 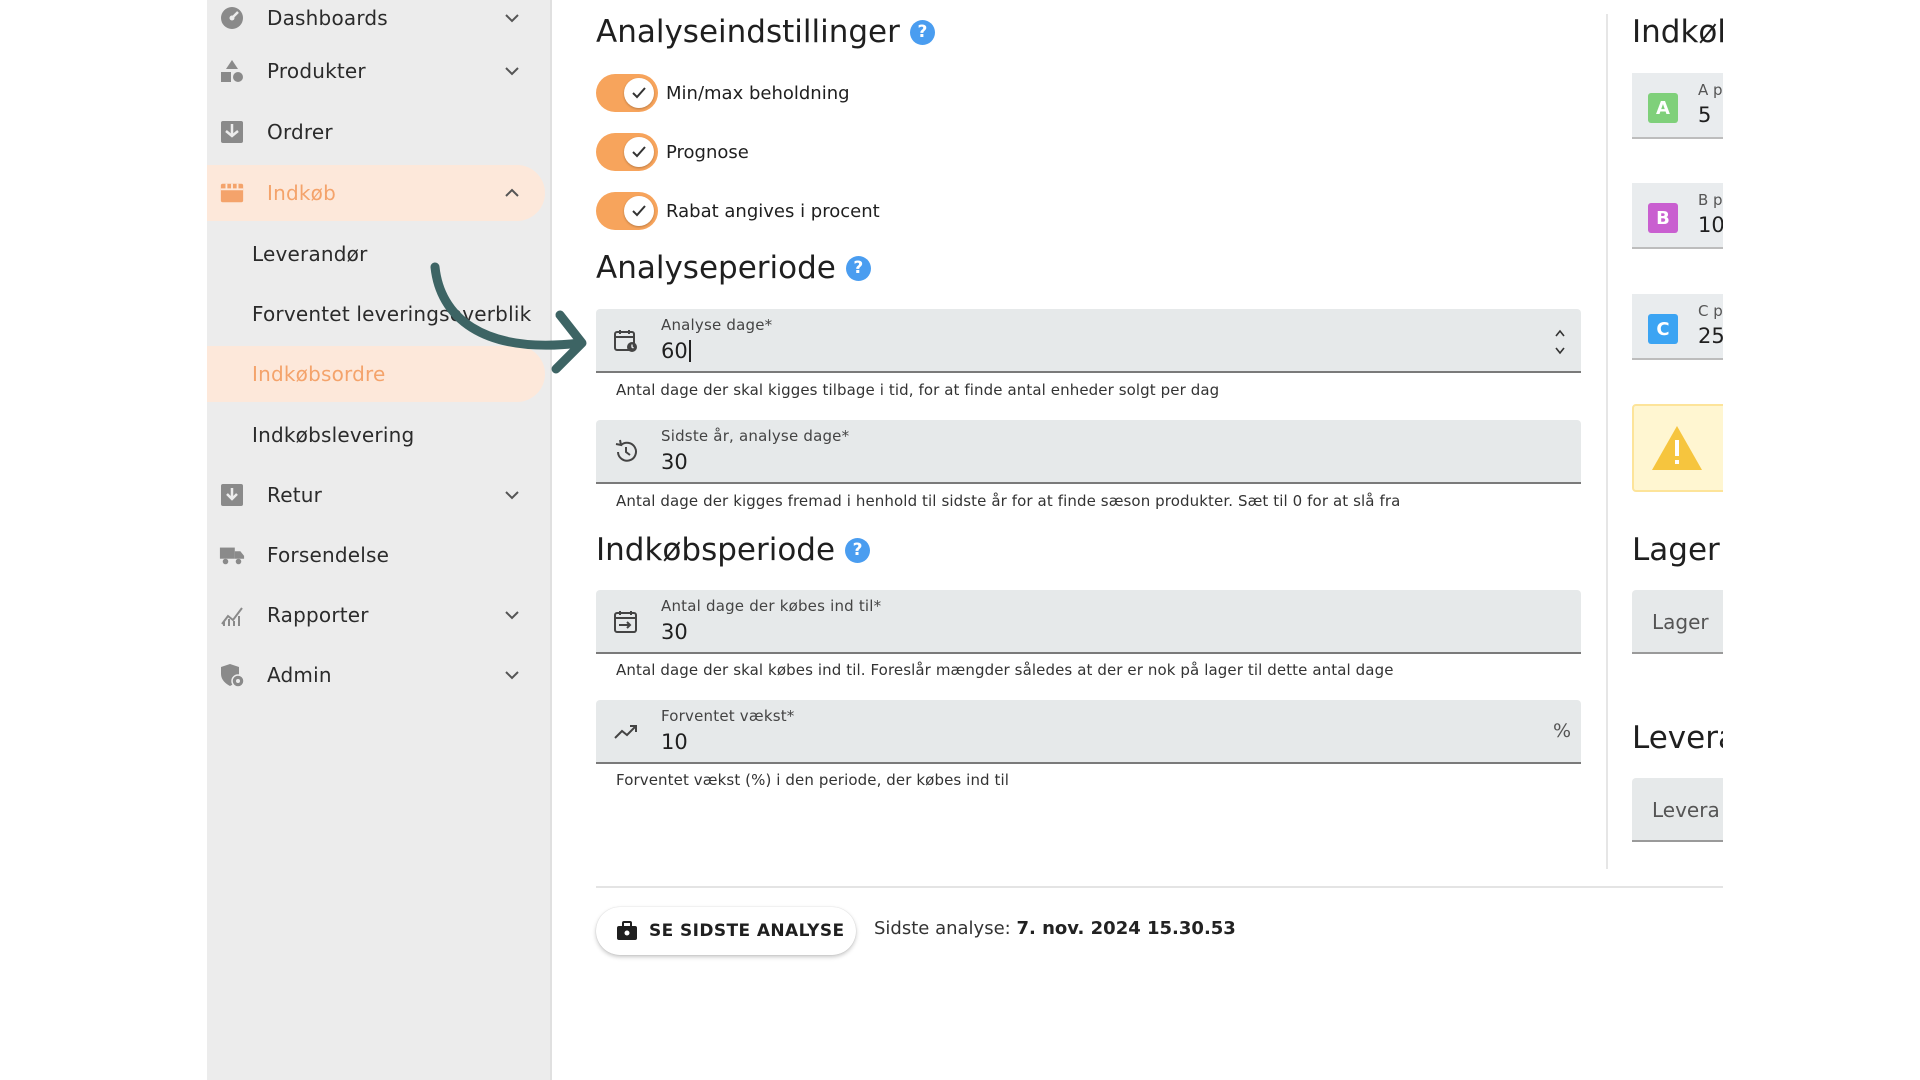 I want to click on forventet-vaekst-field: Forventet vækst* 10 %, so click(x=1088, y=732).